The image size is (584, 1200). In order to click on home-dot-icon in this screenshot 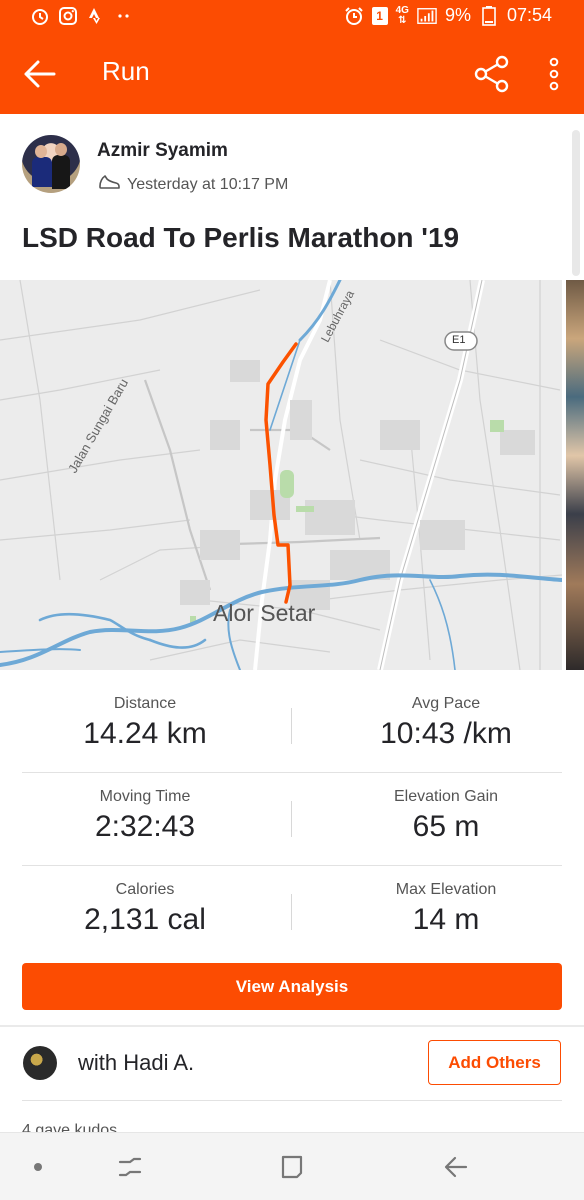, I will do `click(38, 1167)`.